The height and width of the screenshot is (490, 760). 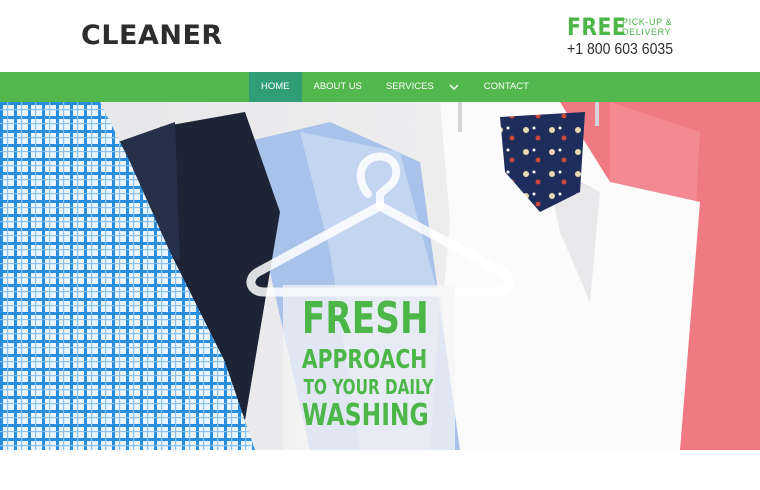 I want to click on delivery-promo: FREE PICK-UP & DELIVERY +1 800 603 6035, so click(x=627, y=37).